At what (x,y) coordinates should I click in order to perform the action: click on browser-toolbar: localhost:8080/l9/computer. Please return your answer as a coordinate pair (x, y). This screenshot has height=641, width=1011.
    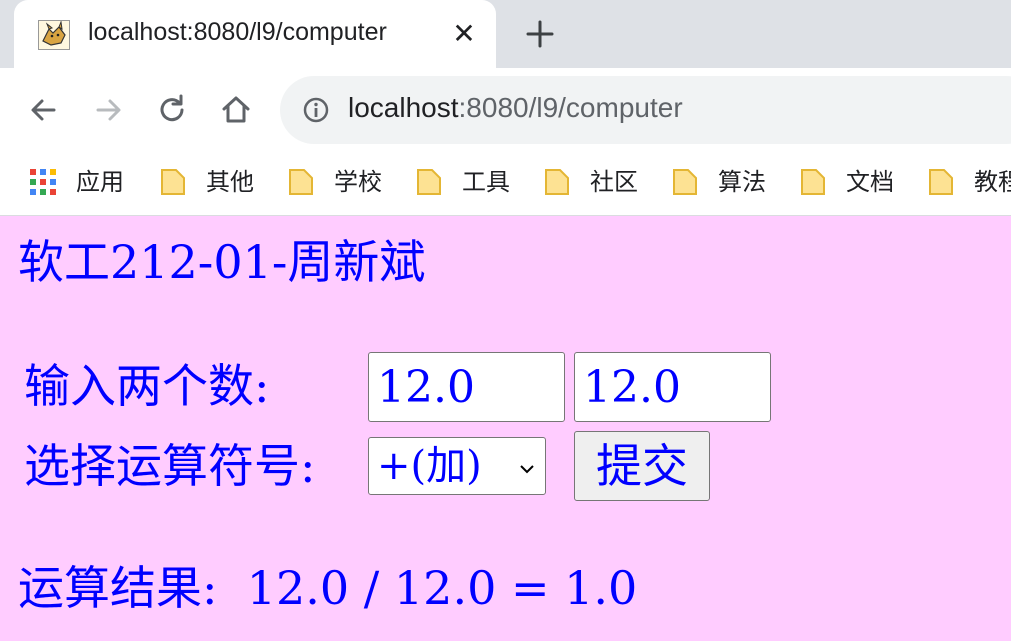
    Looking at the image, I should click on (505, 110).